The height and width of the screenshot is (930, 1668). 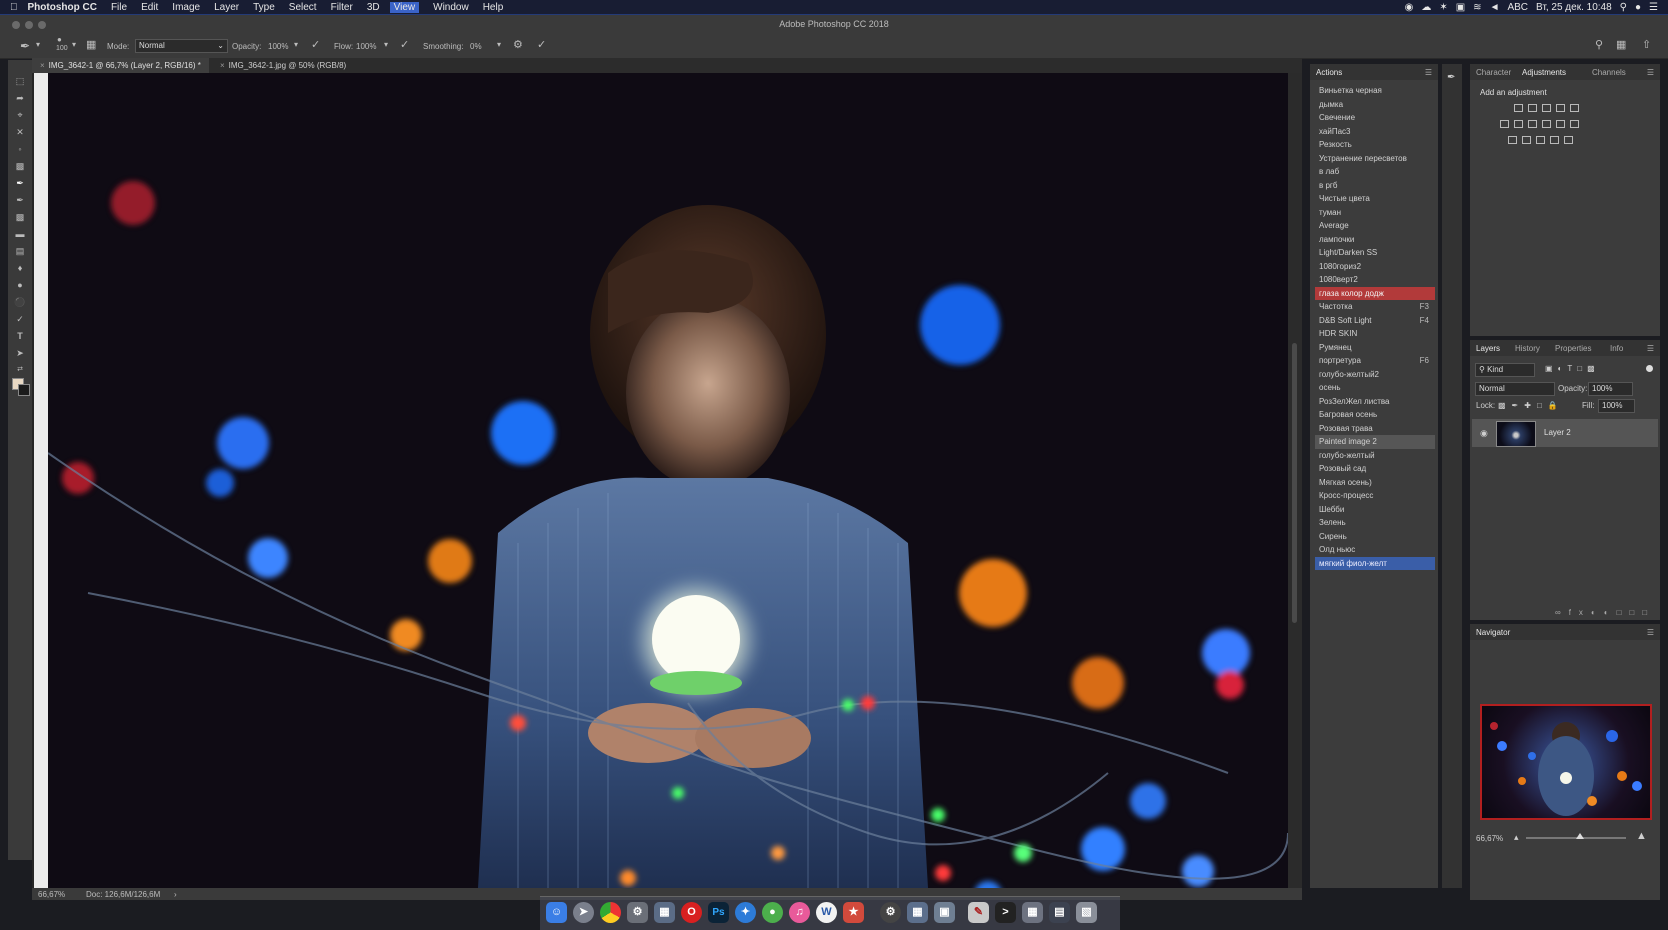 What do you see at coordinates (499, 44) in the screenshot?
I see `smoothing-chevron-icon: ▾` at bounding box center [499, 44].